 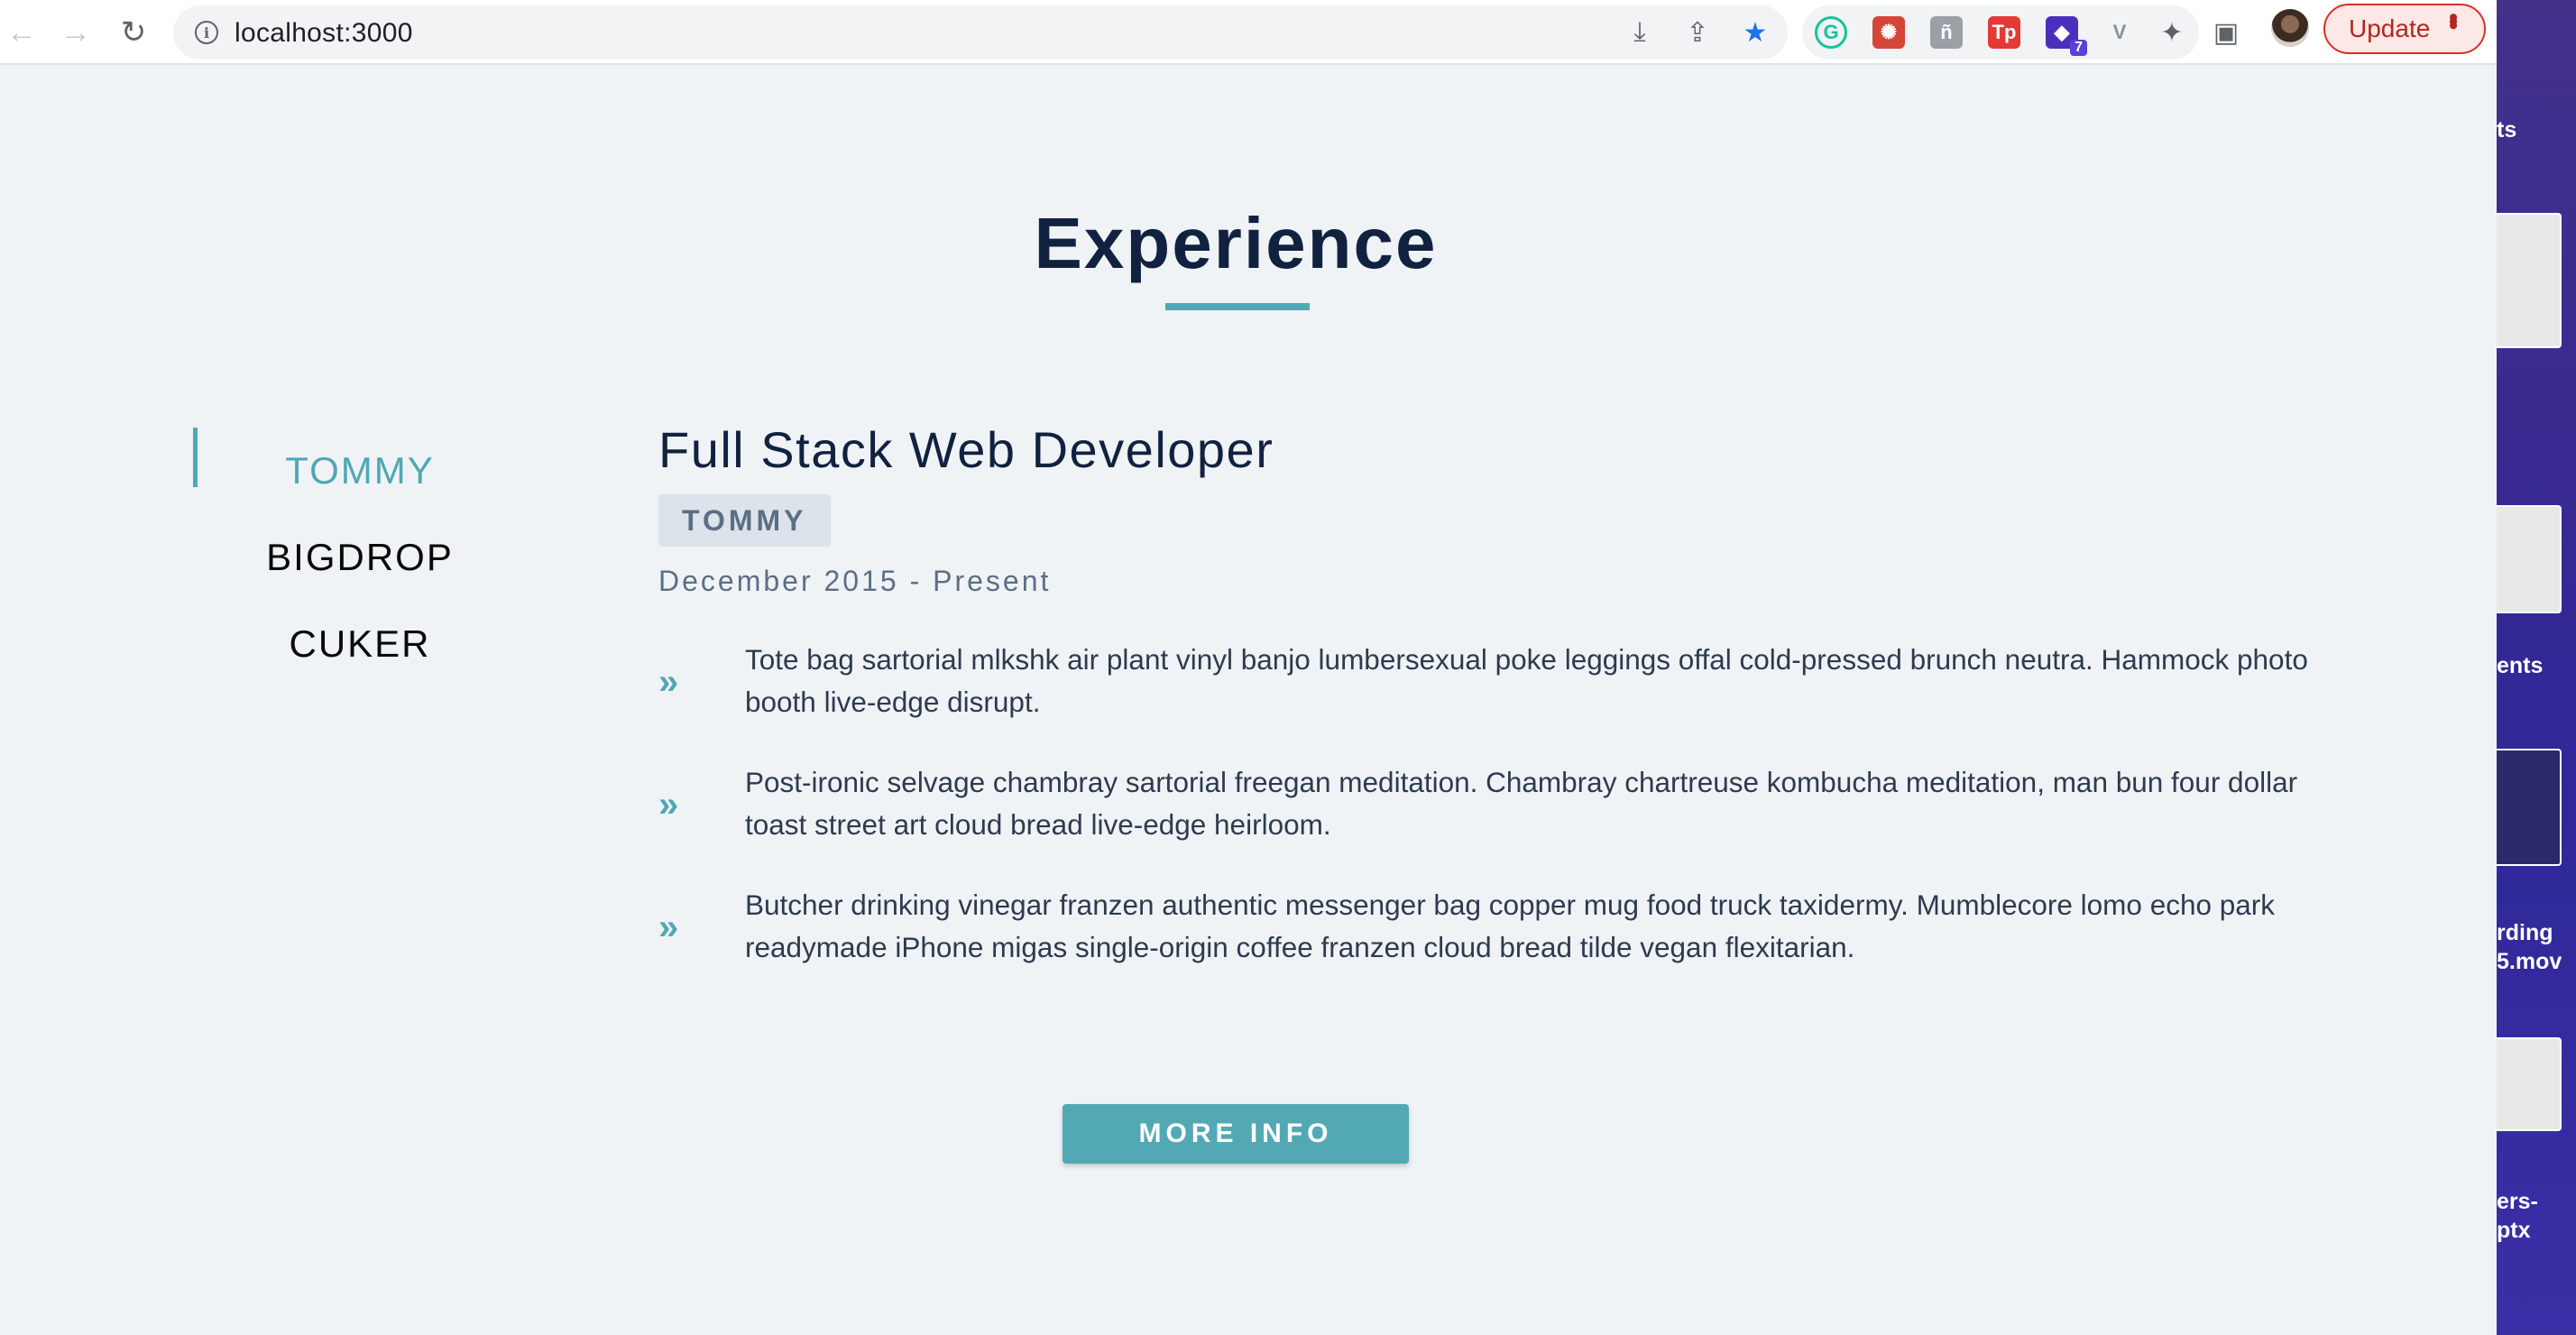 What do you see at coordinates (2525, 933) in the screenshot?
I see `desktop-file-label: rding` at bounding box center [2525, 933].